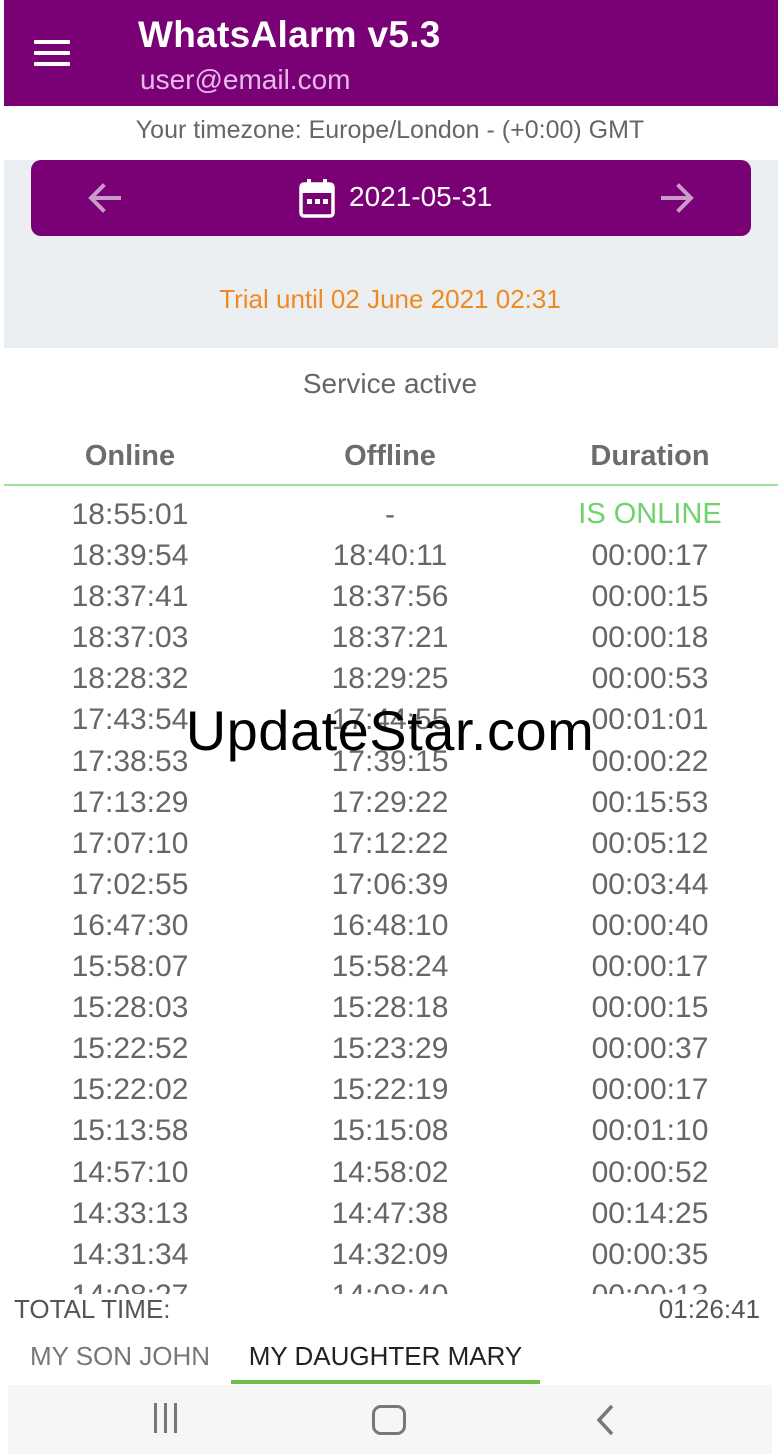 This screenshot has height=1454, width=780. Describe the element at coordinates (606, 1420) in the screenshot. I see `back-icon` at that location.